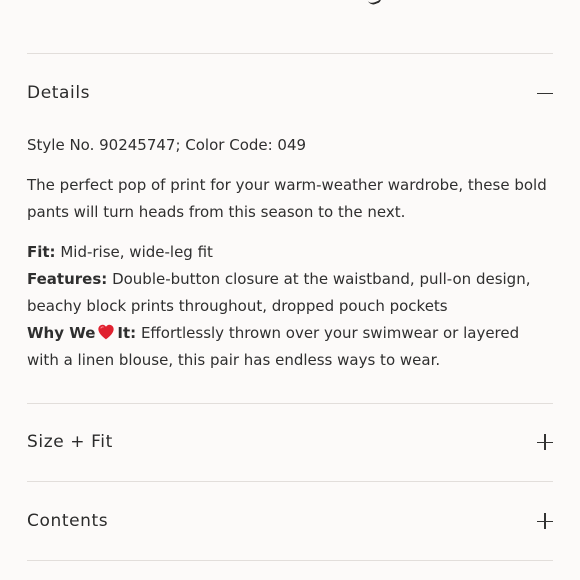  I want to click on fit-line: Fit: Mid-rise, wide-leg fit, so click(290, 252).